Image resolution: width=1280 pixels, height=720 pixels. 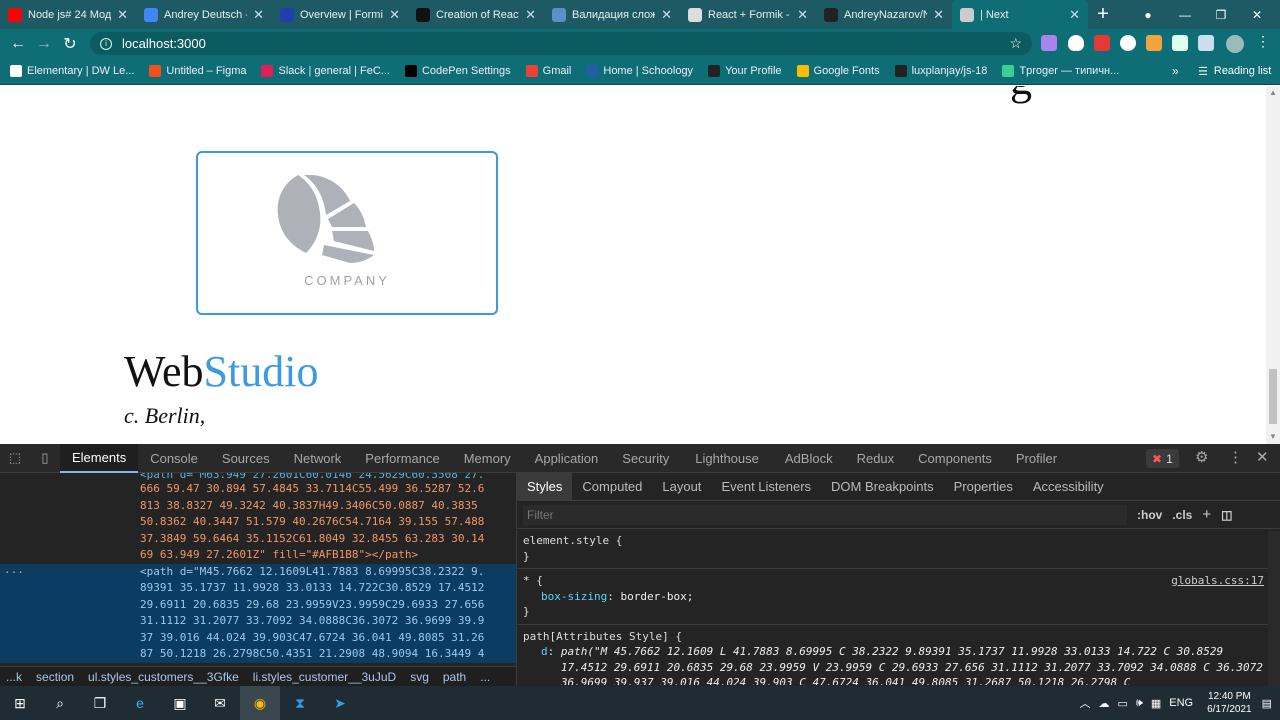 I want to click on browser-tab: Overview | Formik ✕, so click(x=340, y=14).